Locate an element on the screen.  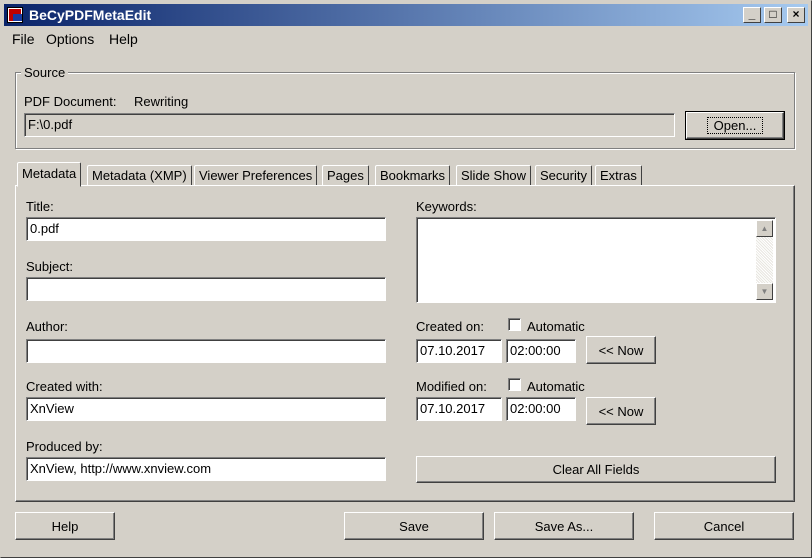
title-label: Title: is located at coordinates (40, 206).